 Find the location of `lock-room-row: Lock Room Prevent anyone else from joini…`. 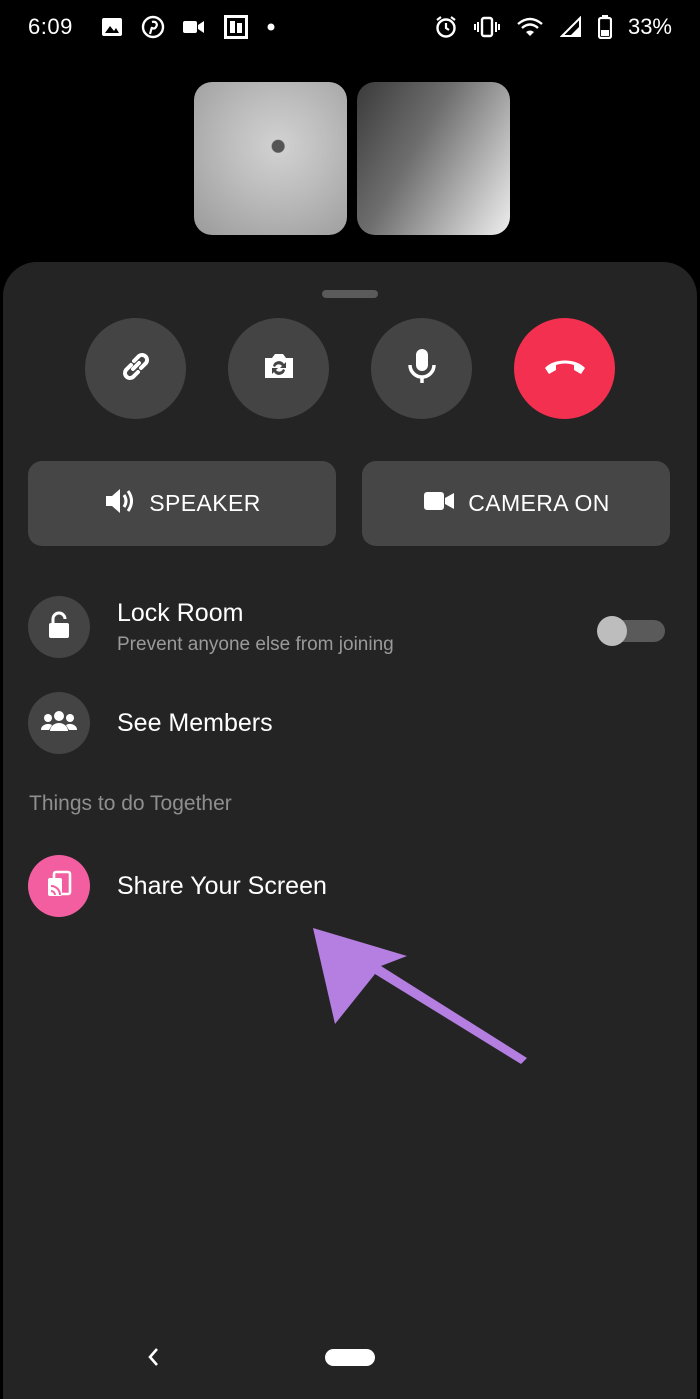

lock-room-row: Lock Room Prevent anyone else from joini… is located at coordinates (211, 627).